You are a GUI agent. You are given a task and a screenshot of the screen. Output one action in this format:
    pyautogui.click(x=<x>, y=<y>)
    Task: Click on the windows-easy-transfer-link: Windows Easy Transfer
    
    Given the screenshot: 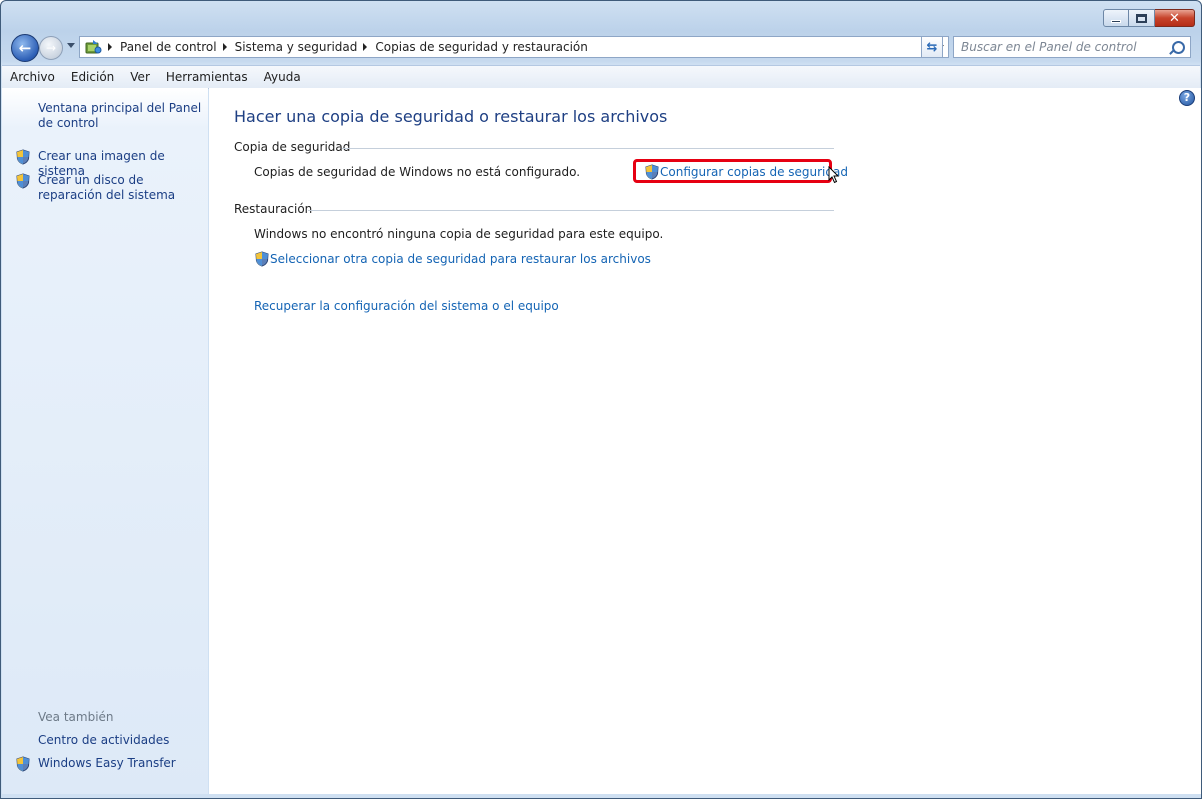 What is the action you would take?
    pyautogui.click(x=107, y=763)
    